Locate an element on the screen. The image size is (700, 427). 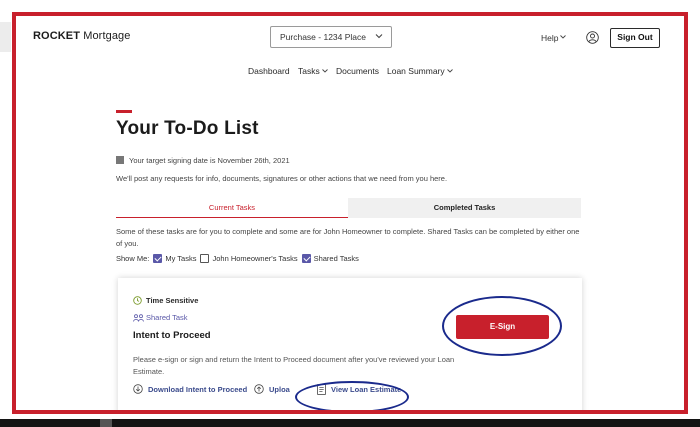
annotation-circle-esign is located at coordinates (502, 326).